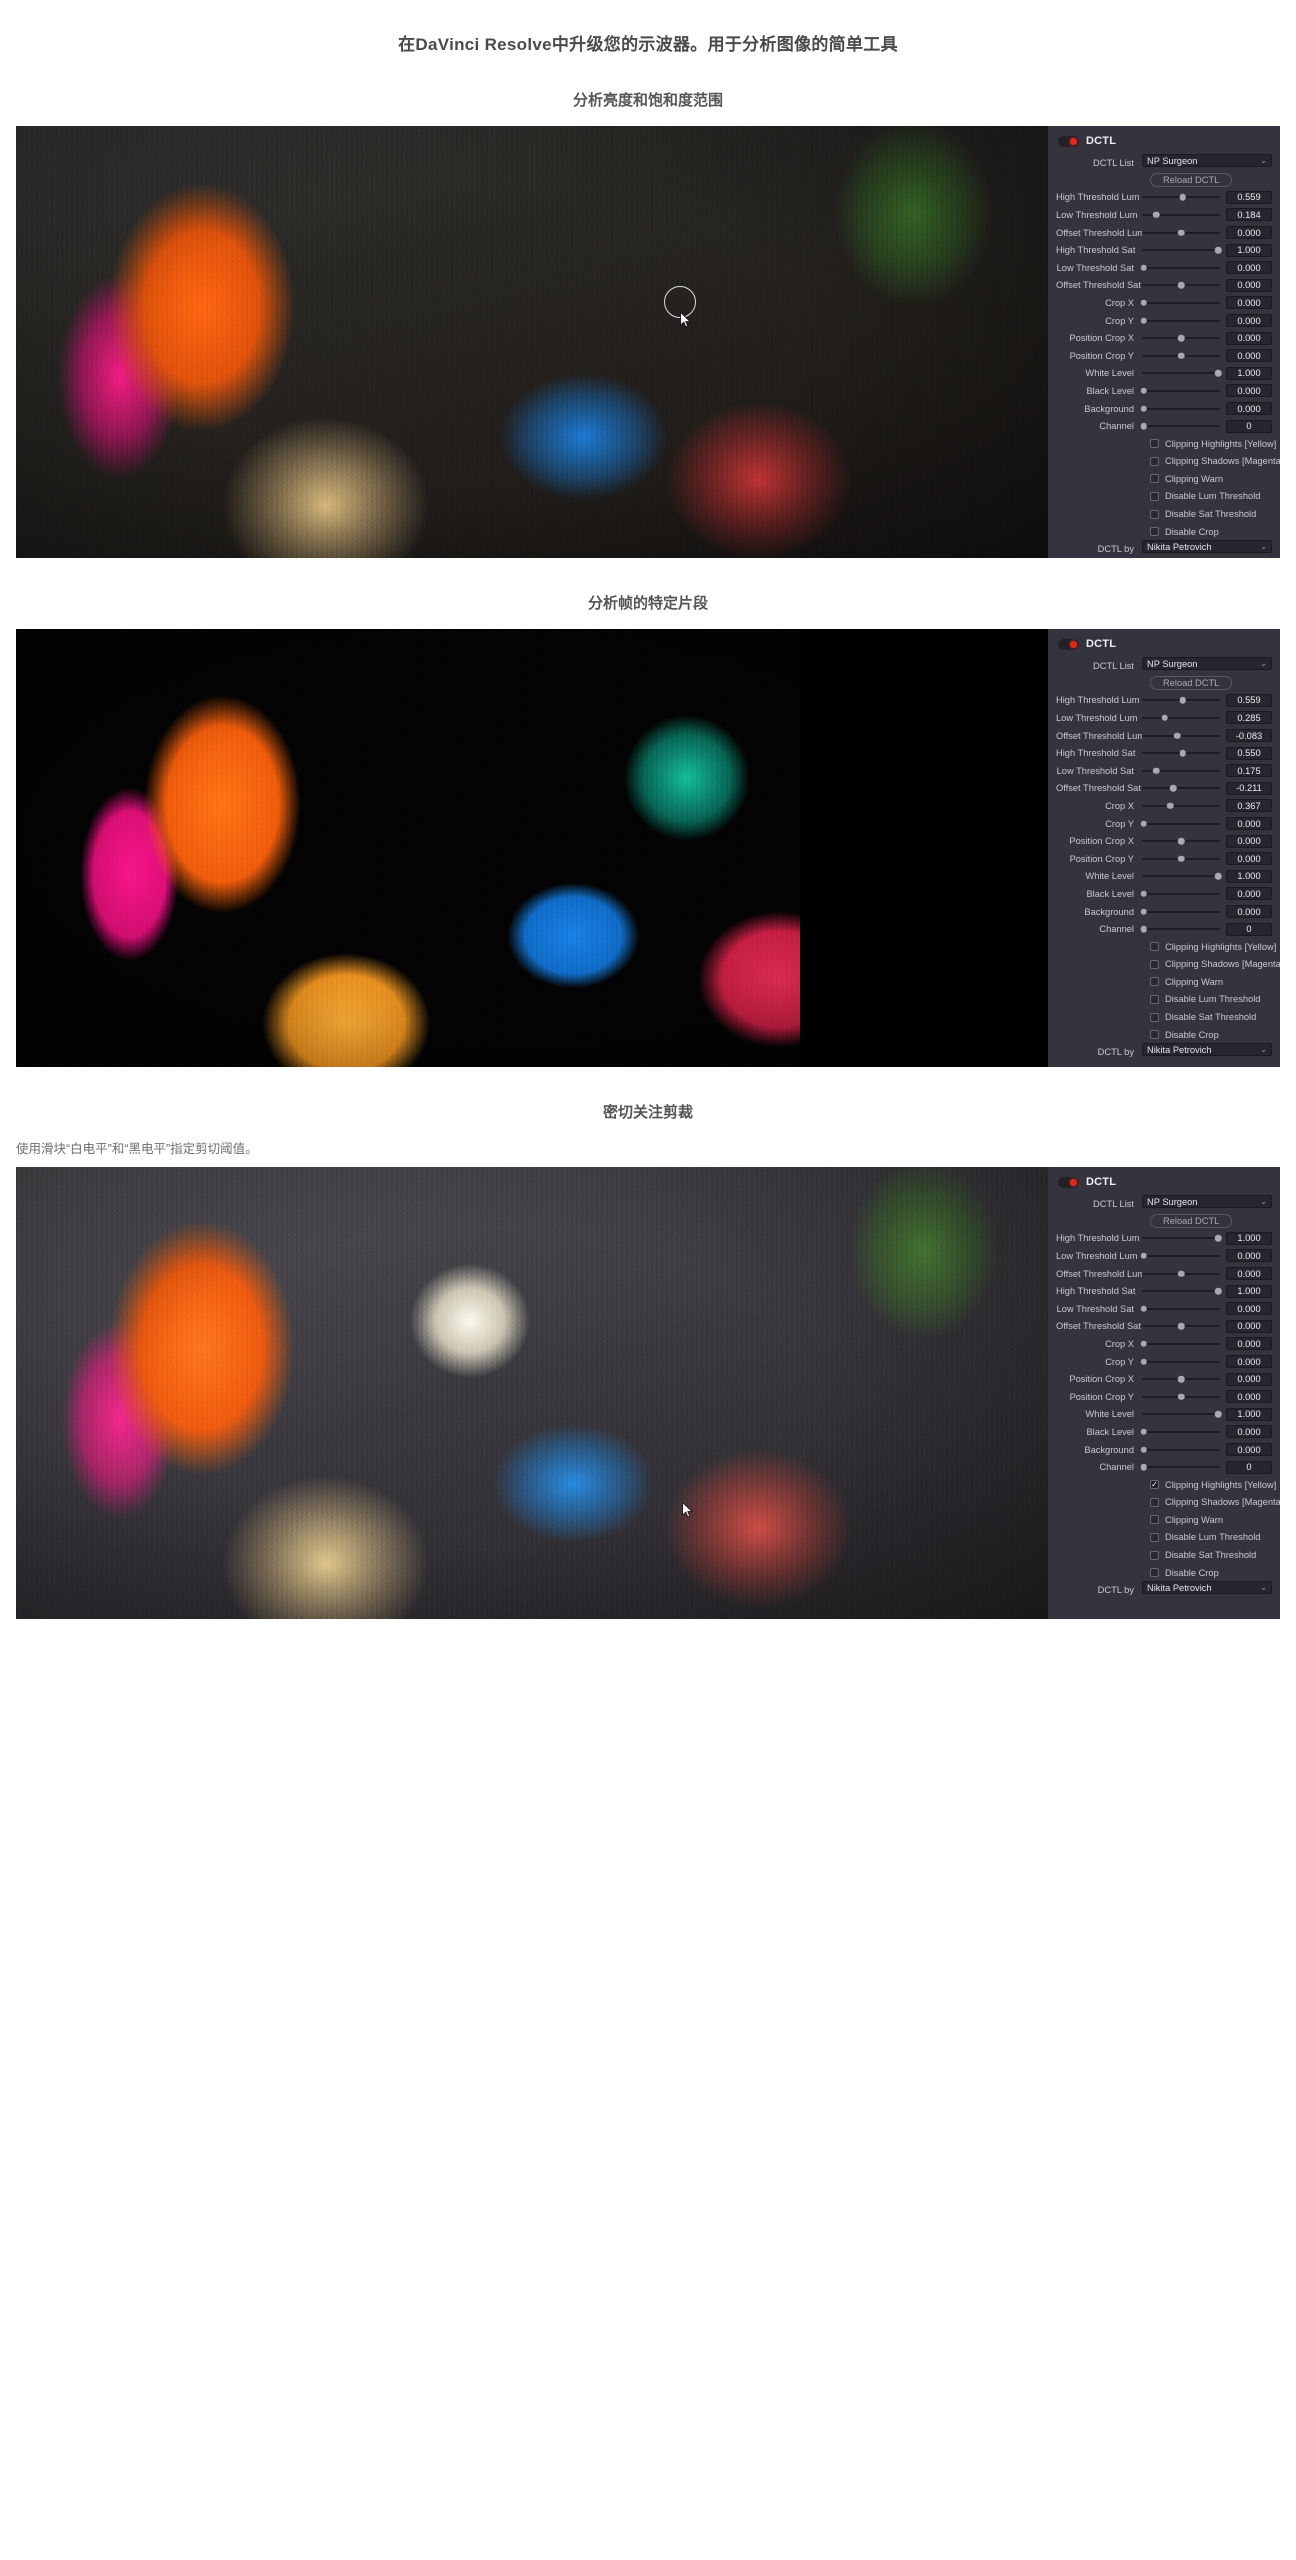 The width and height of the screenshot is (1296, 2560). What do you see at coordinates (1191, 1221) in the screenshot?
I see `reload-dctl-button: Reload DCTL` at bounding box center [1191, 1221].